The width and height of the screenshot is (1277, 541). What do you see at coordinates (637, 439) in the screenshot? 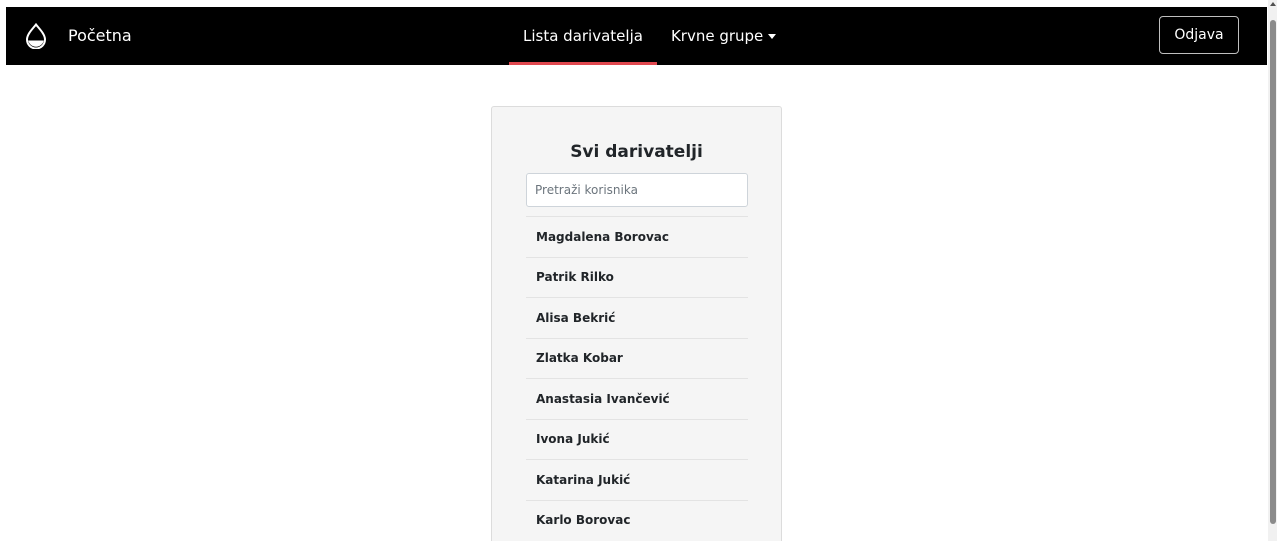
I see `donor-list-item: Ivona Jukić` at bounding box center [637, 439].